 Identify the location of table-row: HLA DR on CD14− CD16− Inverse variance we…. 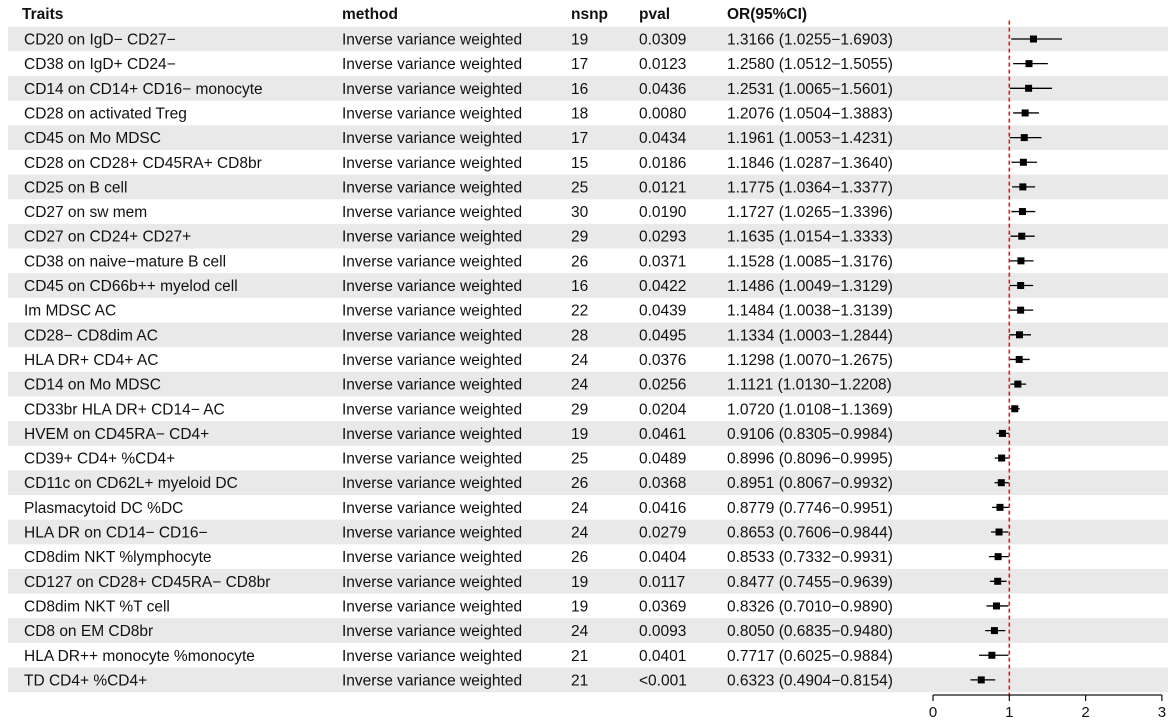
(458, 533).